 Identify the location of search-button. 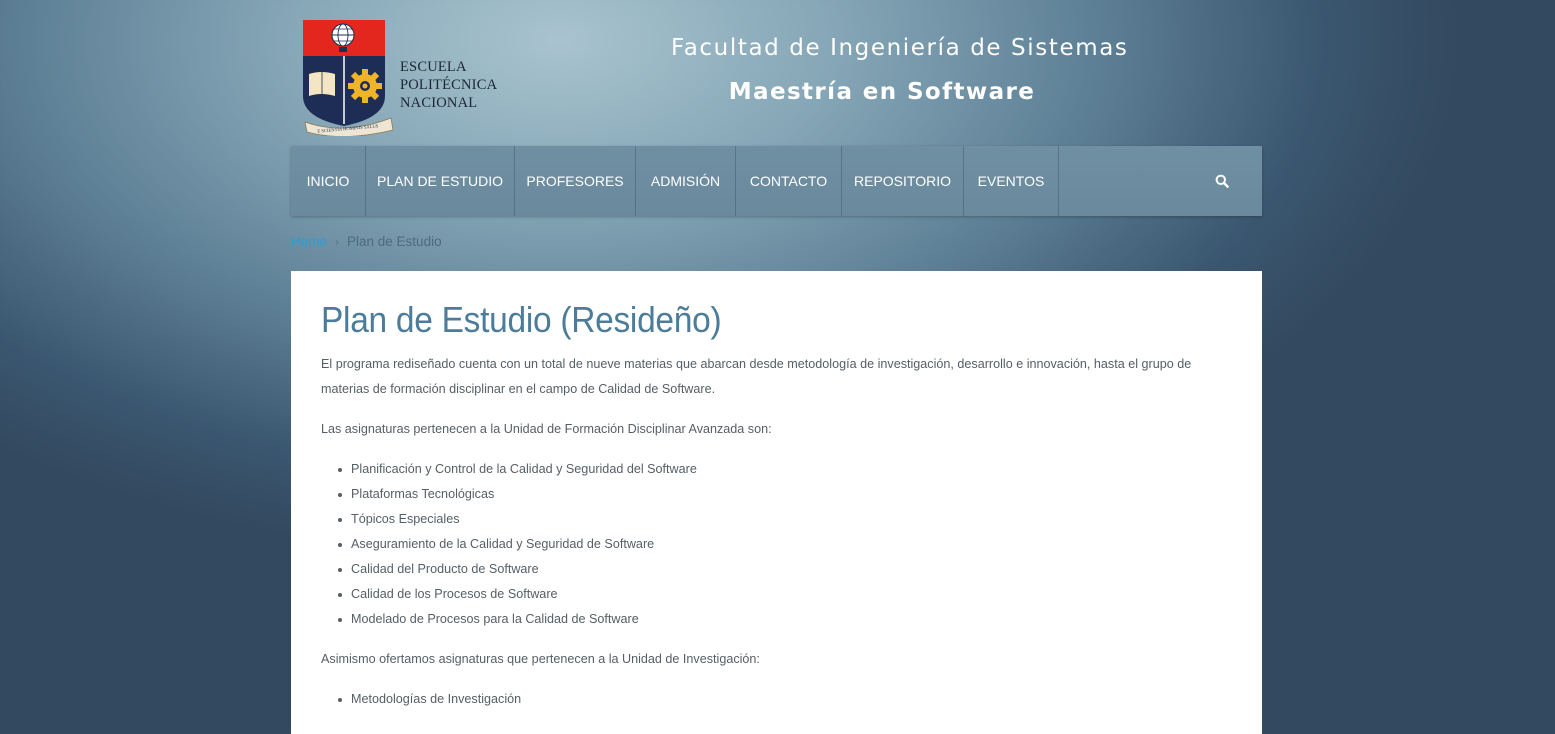
(1222, 181).